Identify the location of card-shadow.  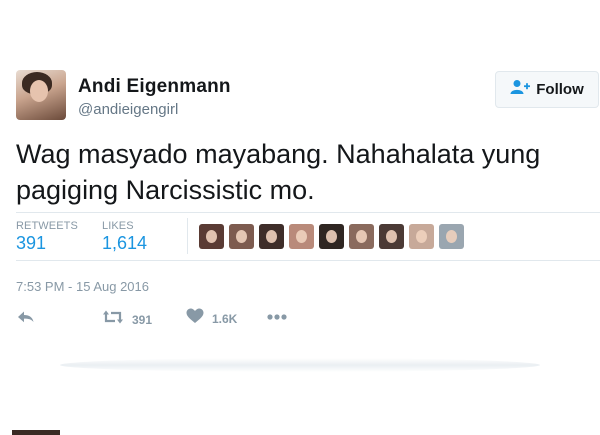
(300, 365).